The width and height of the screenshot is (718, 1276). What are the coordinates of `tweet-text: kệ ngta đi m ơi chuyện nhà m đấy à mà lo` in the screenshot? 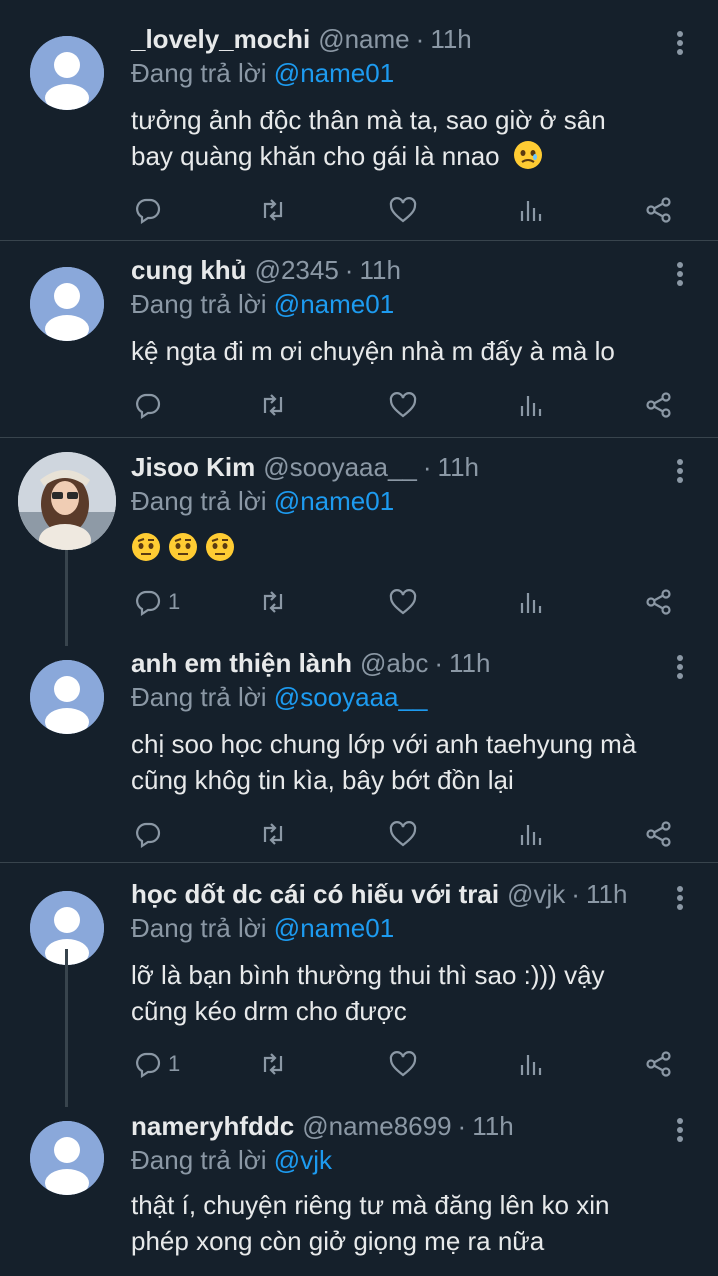 It's located at (416, 351).